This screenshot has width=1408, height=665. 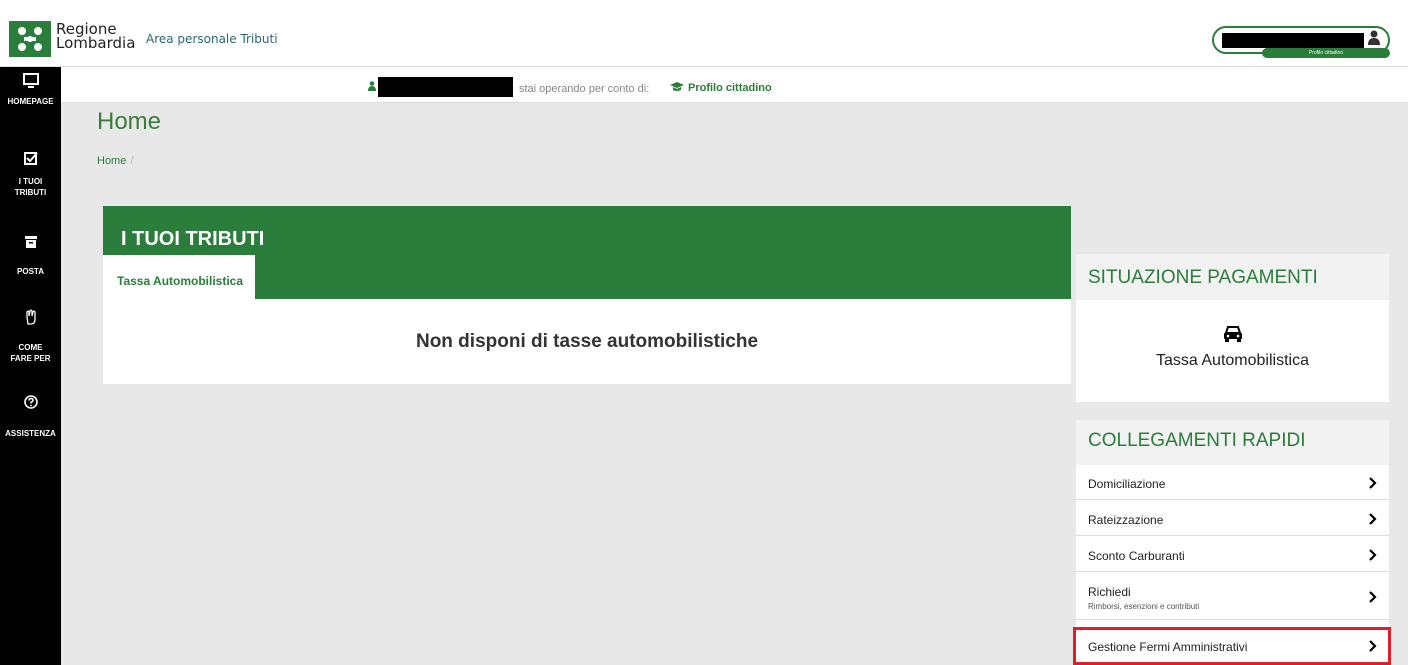 What do you see at coordinates (30, 317) in the screenshot?
I see `hand-icon` at bounding box center [30, 317].